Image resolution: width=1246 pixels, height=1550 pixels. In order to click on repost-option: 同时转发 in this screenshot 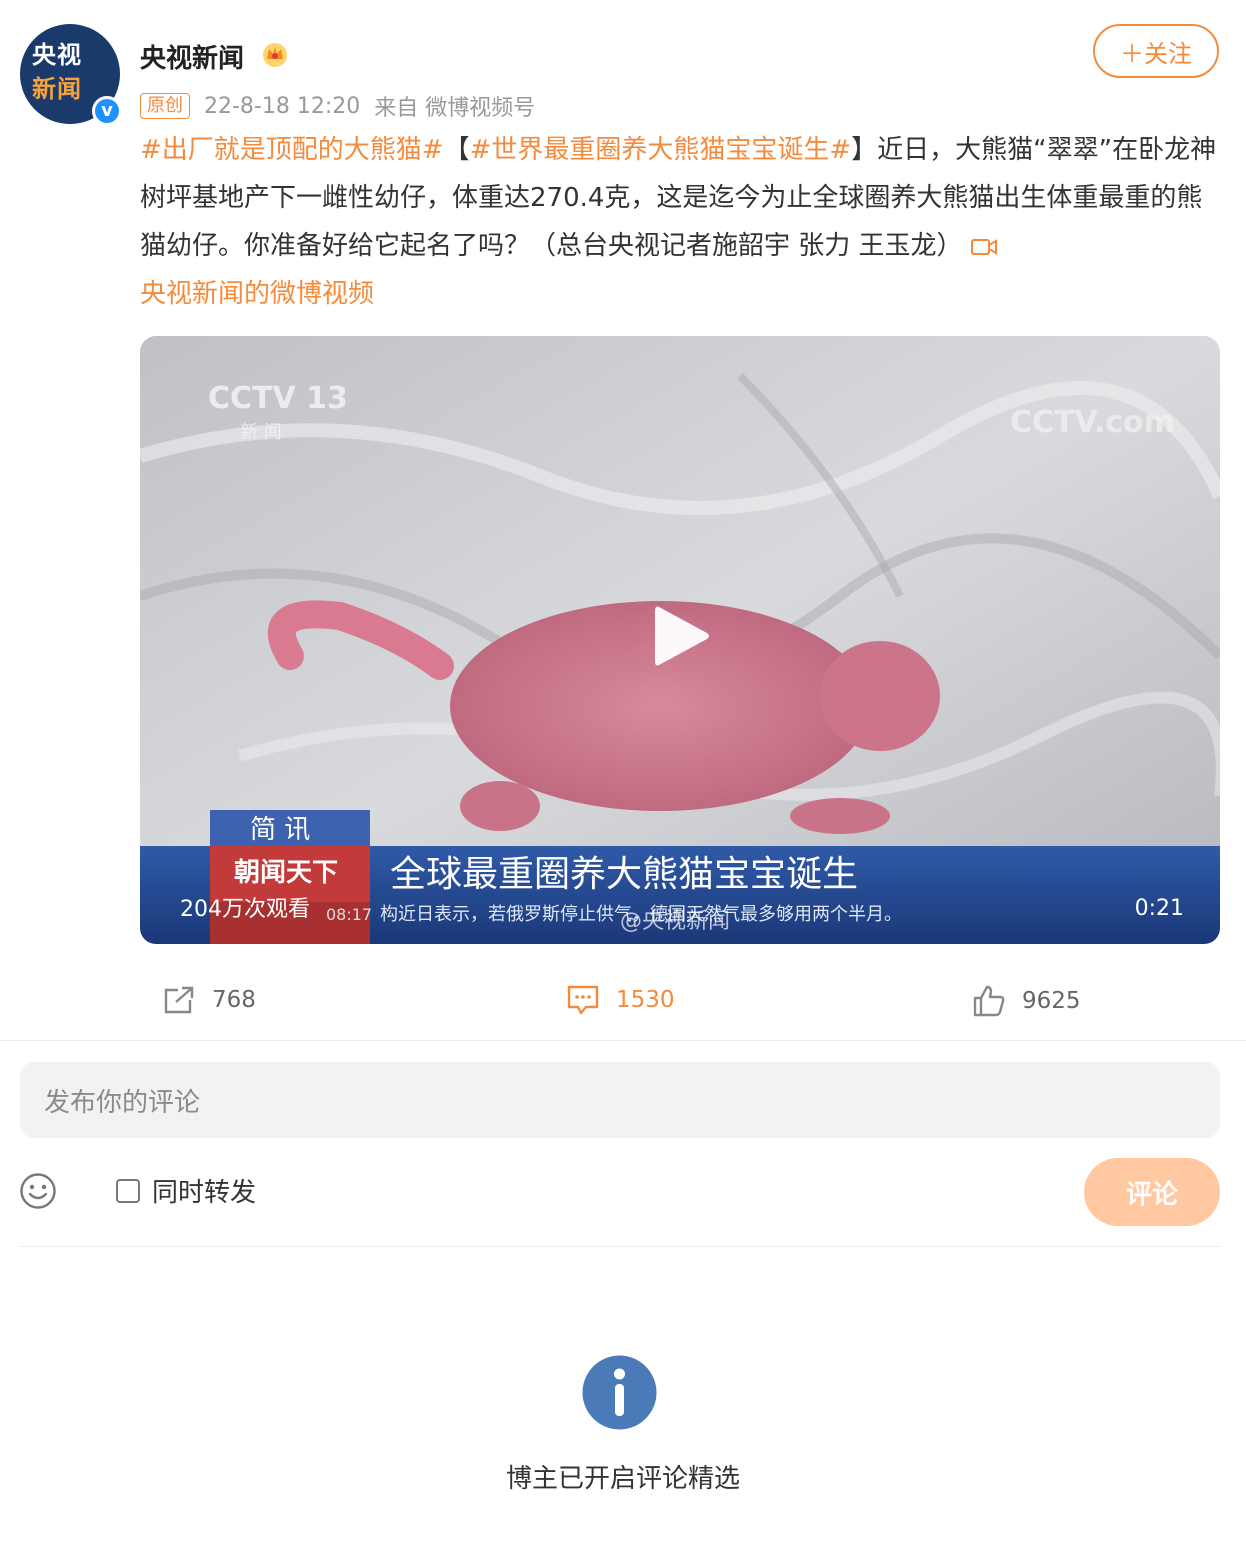, I will do `click(186, 1190)`.